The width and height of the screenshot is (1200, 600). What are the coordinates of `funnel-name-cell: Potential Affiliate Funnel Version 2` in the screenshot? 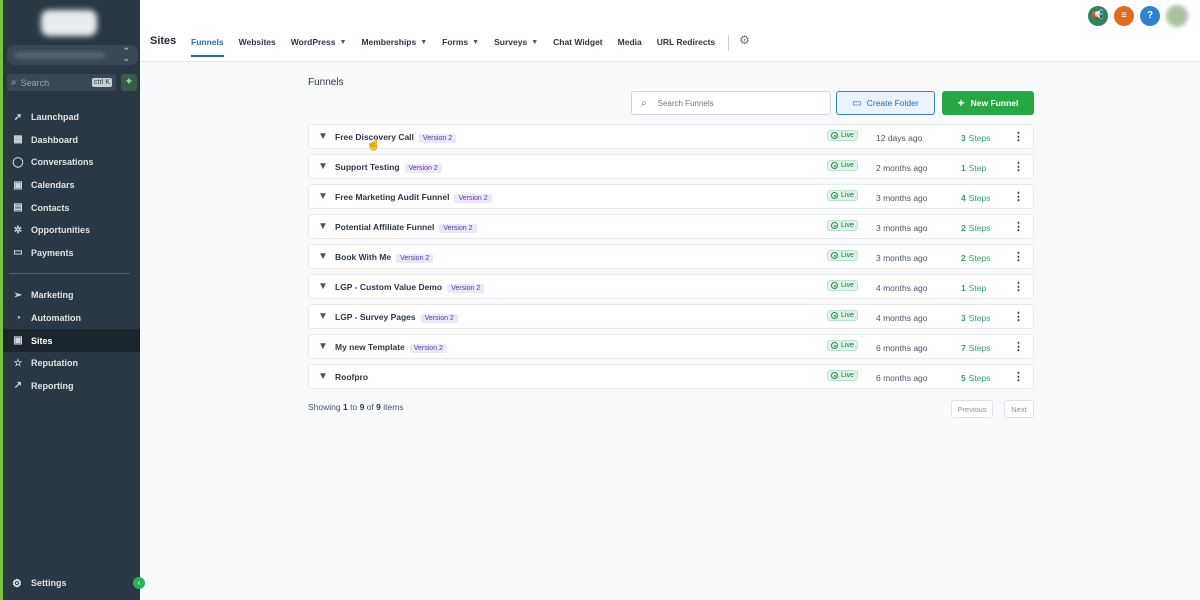 It's located at (406, 227).